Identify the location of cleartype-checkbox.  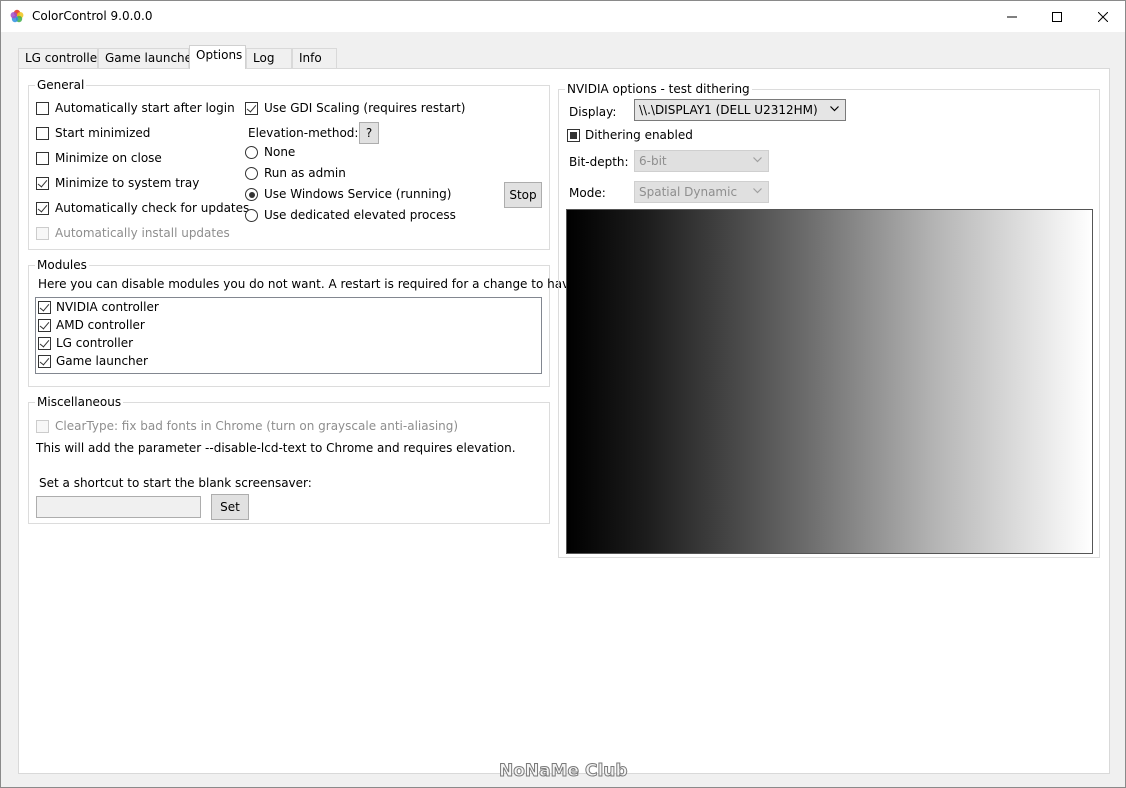
(42, 426).